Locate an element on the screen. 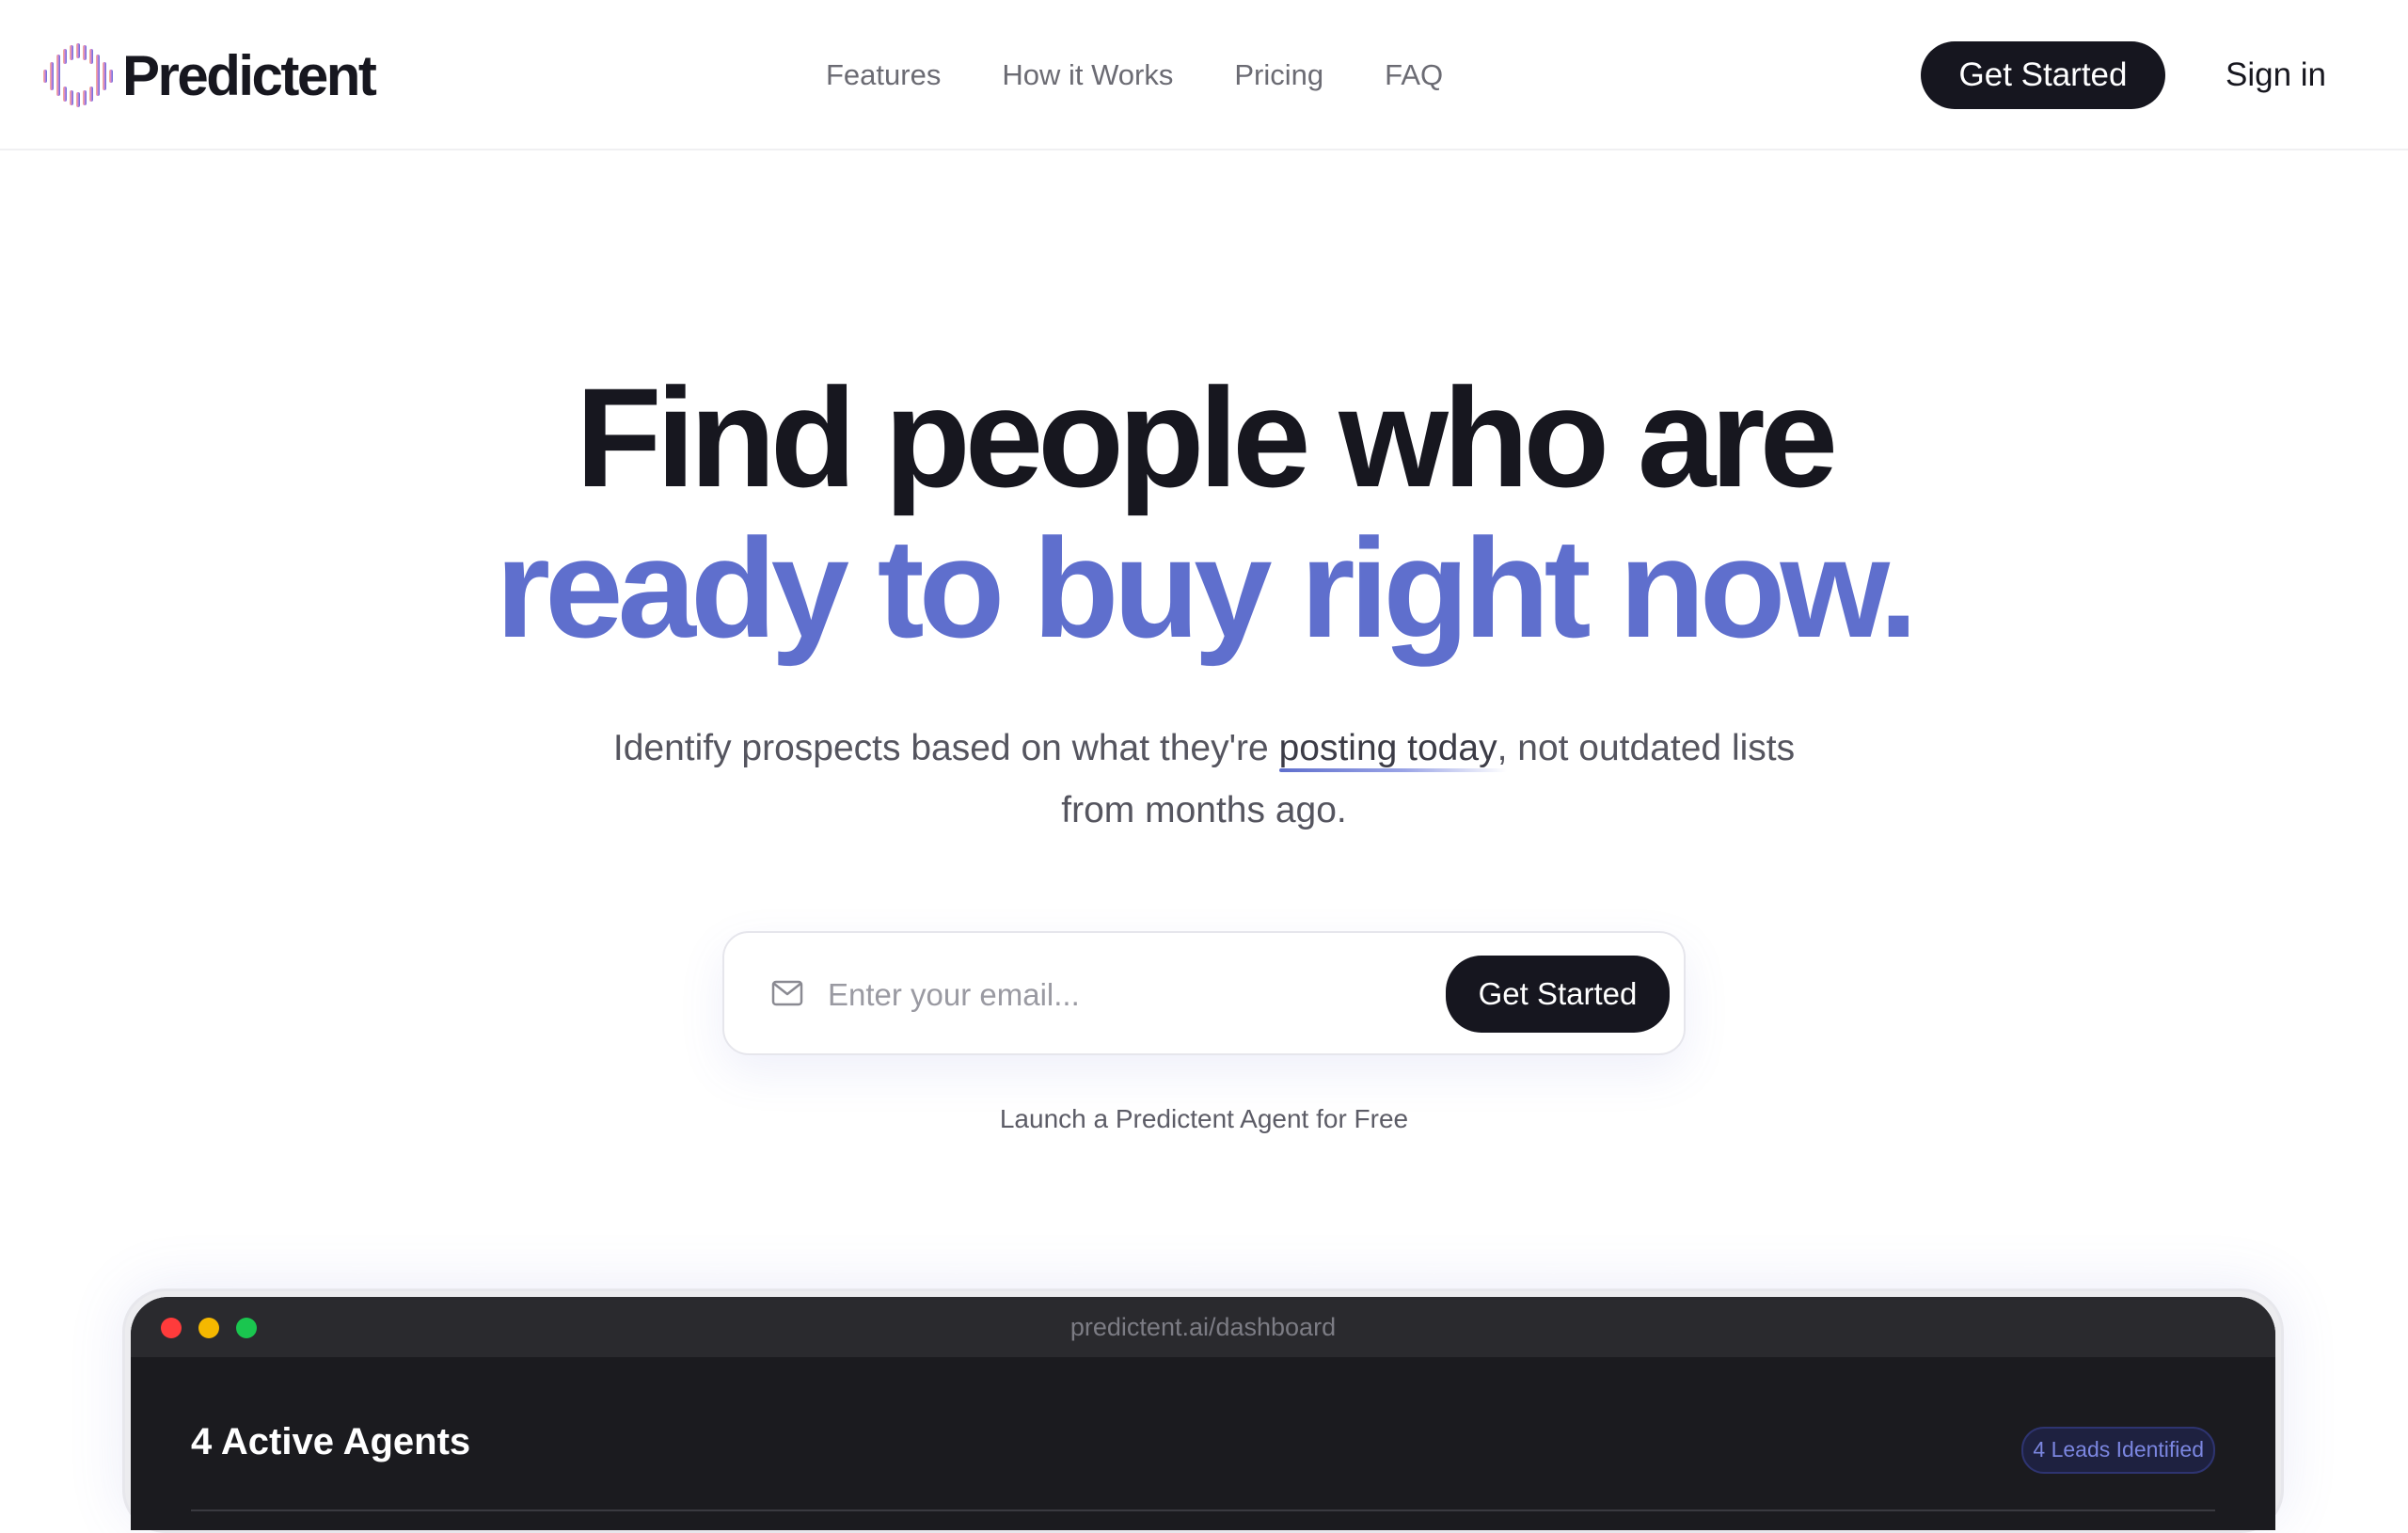 This screenshot has width=2408, height=1533. main-nav: Features How it Works Pricing FAQ is located at coordinates (1165, 75).